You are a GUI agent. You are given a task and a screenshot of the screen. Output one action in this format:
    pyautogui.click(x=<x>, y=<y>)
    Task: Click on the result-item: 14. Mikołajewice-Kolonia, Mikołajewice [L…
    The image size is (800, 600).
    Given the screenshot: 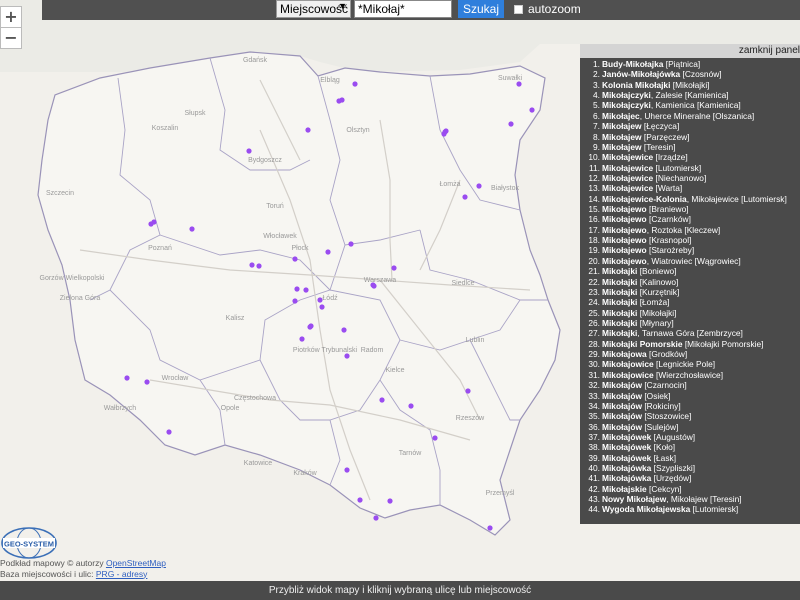 What is the action you would take?
    pyautogui.click(x=690, y=199)
    